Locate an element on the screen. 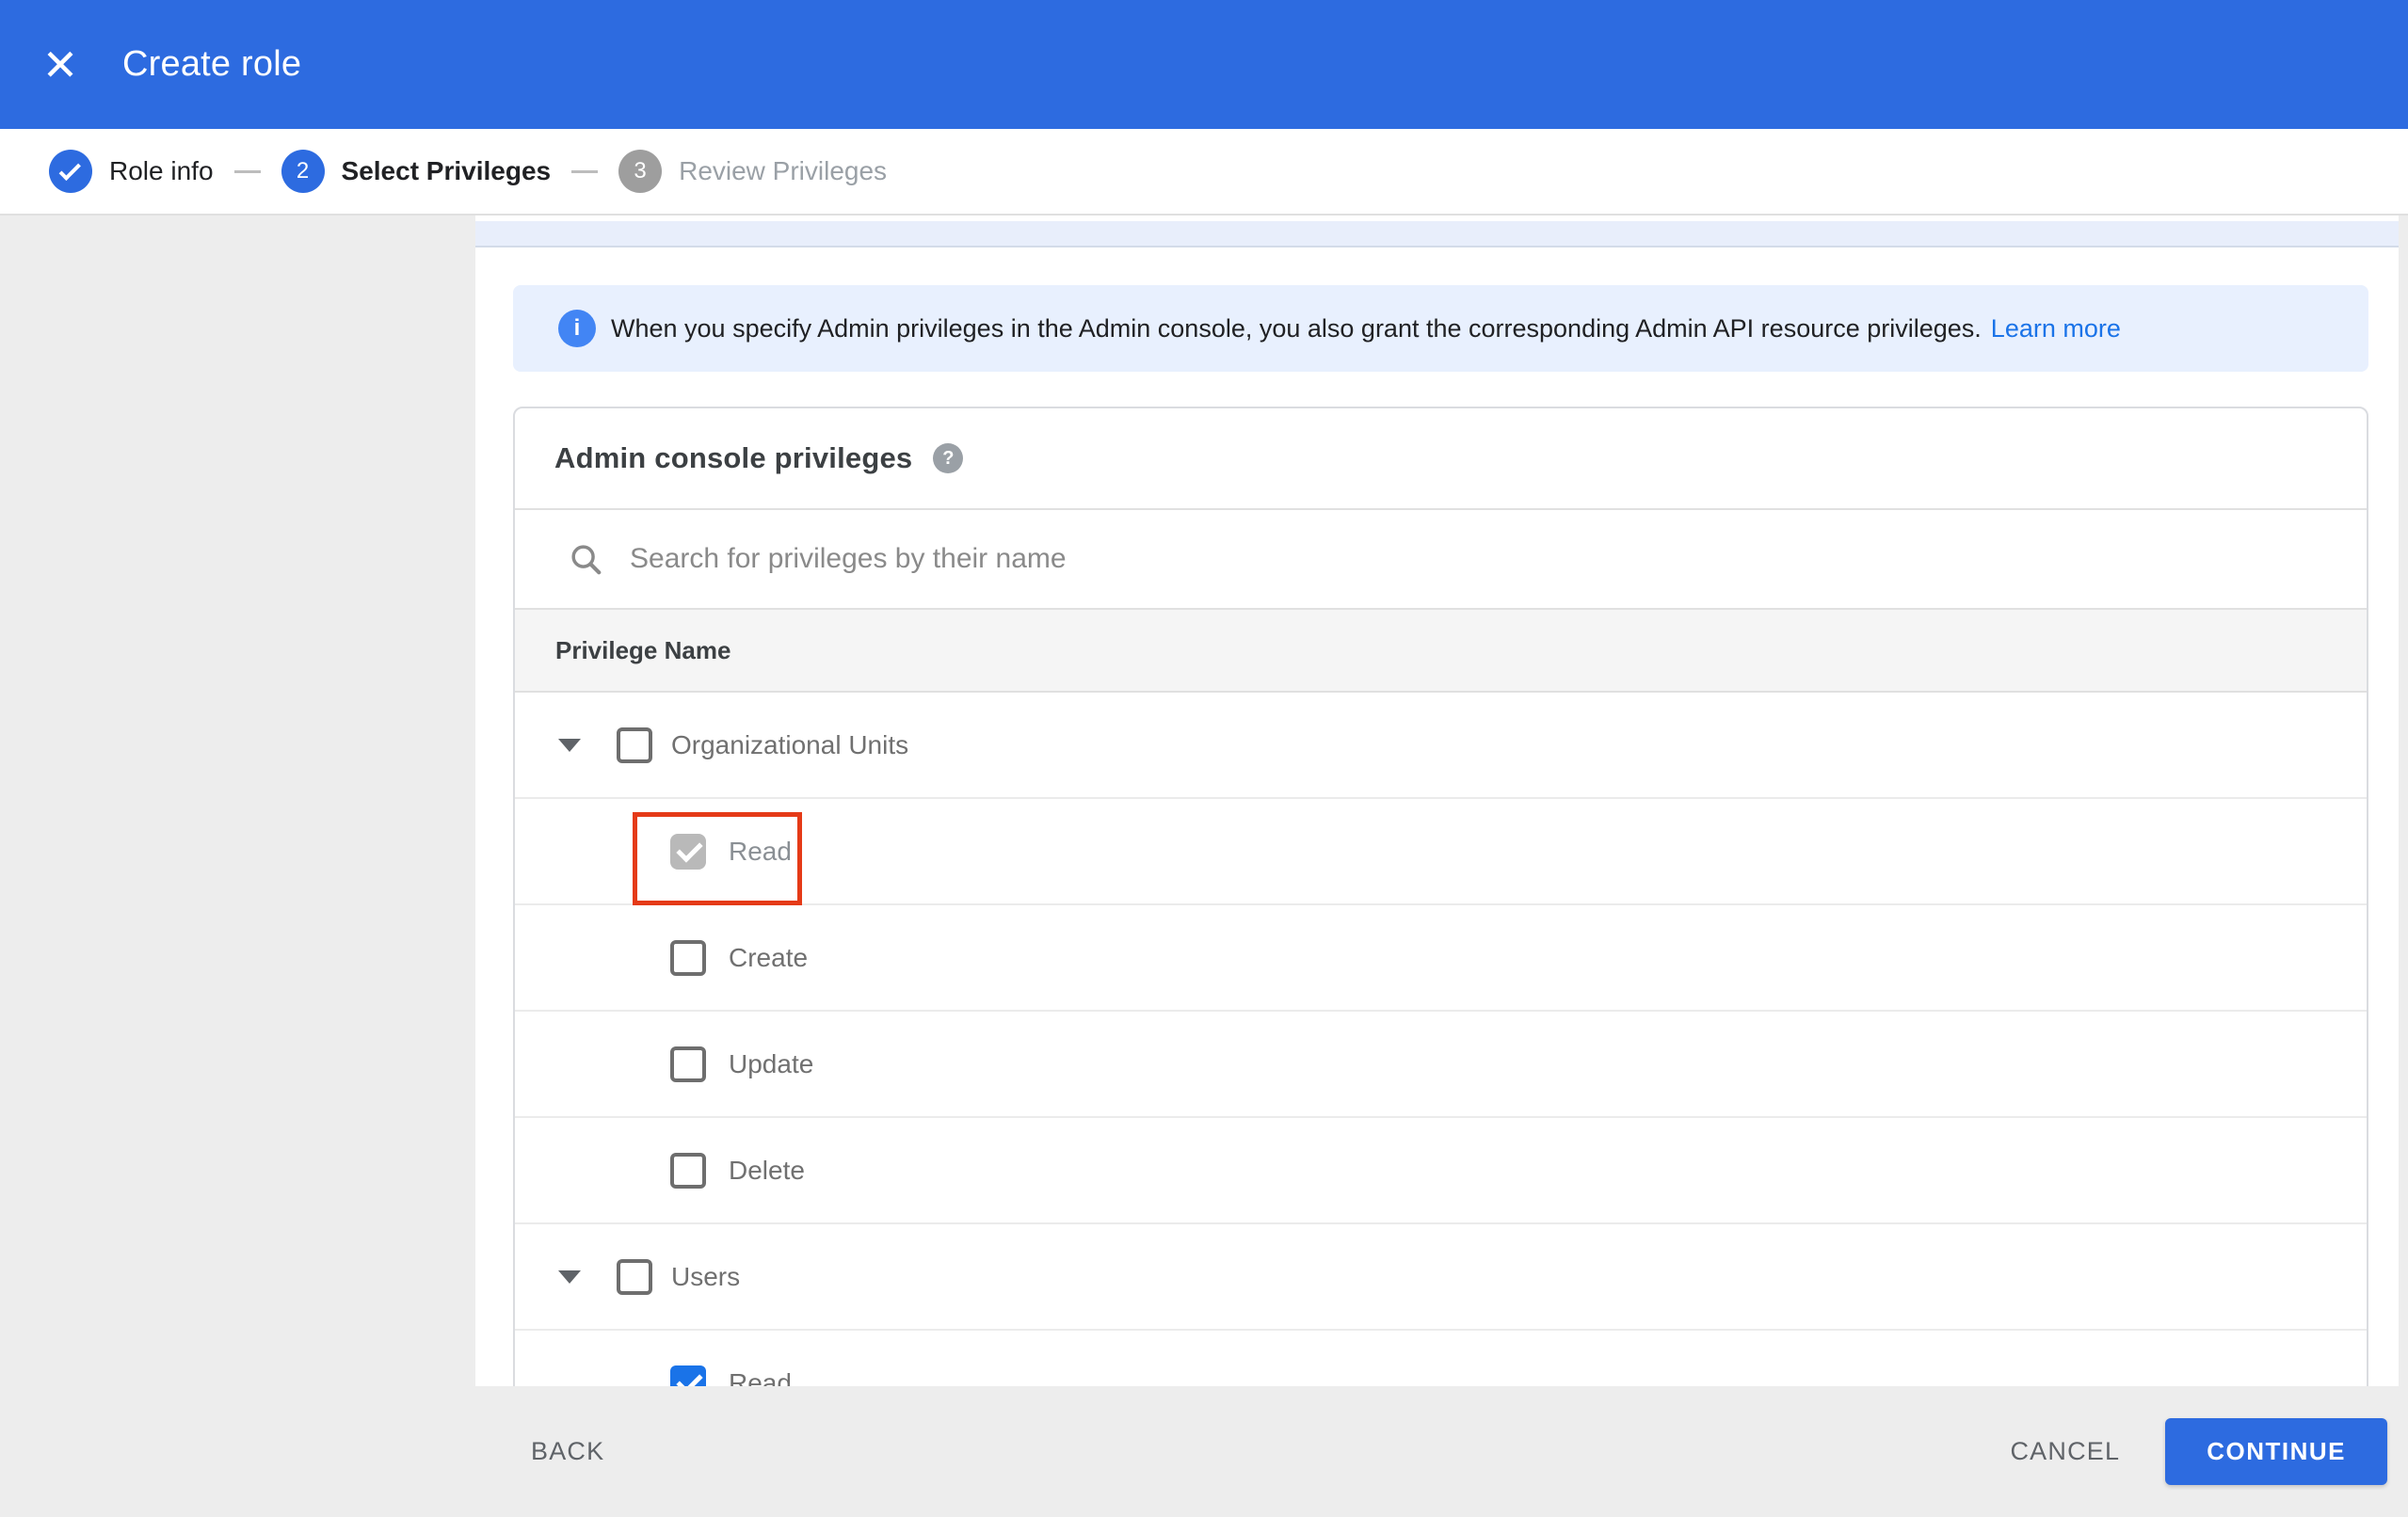  appbar: ✕ Create role is located at coordinates (1204, 64).